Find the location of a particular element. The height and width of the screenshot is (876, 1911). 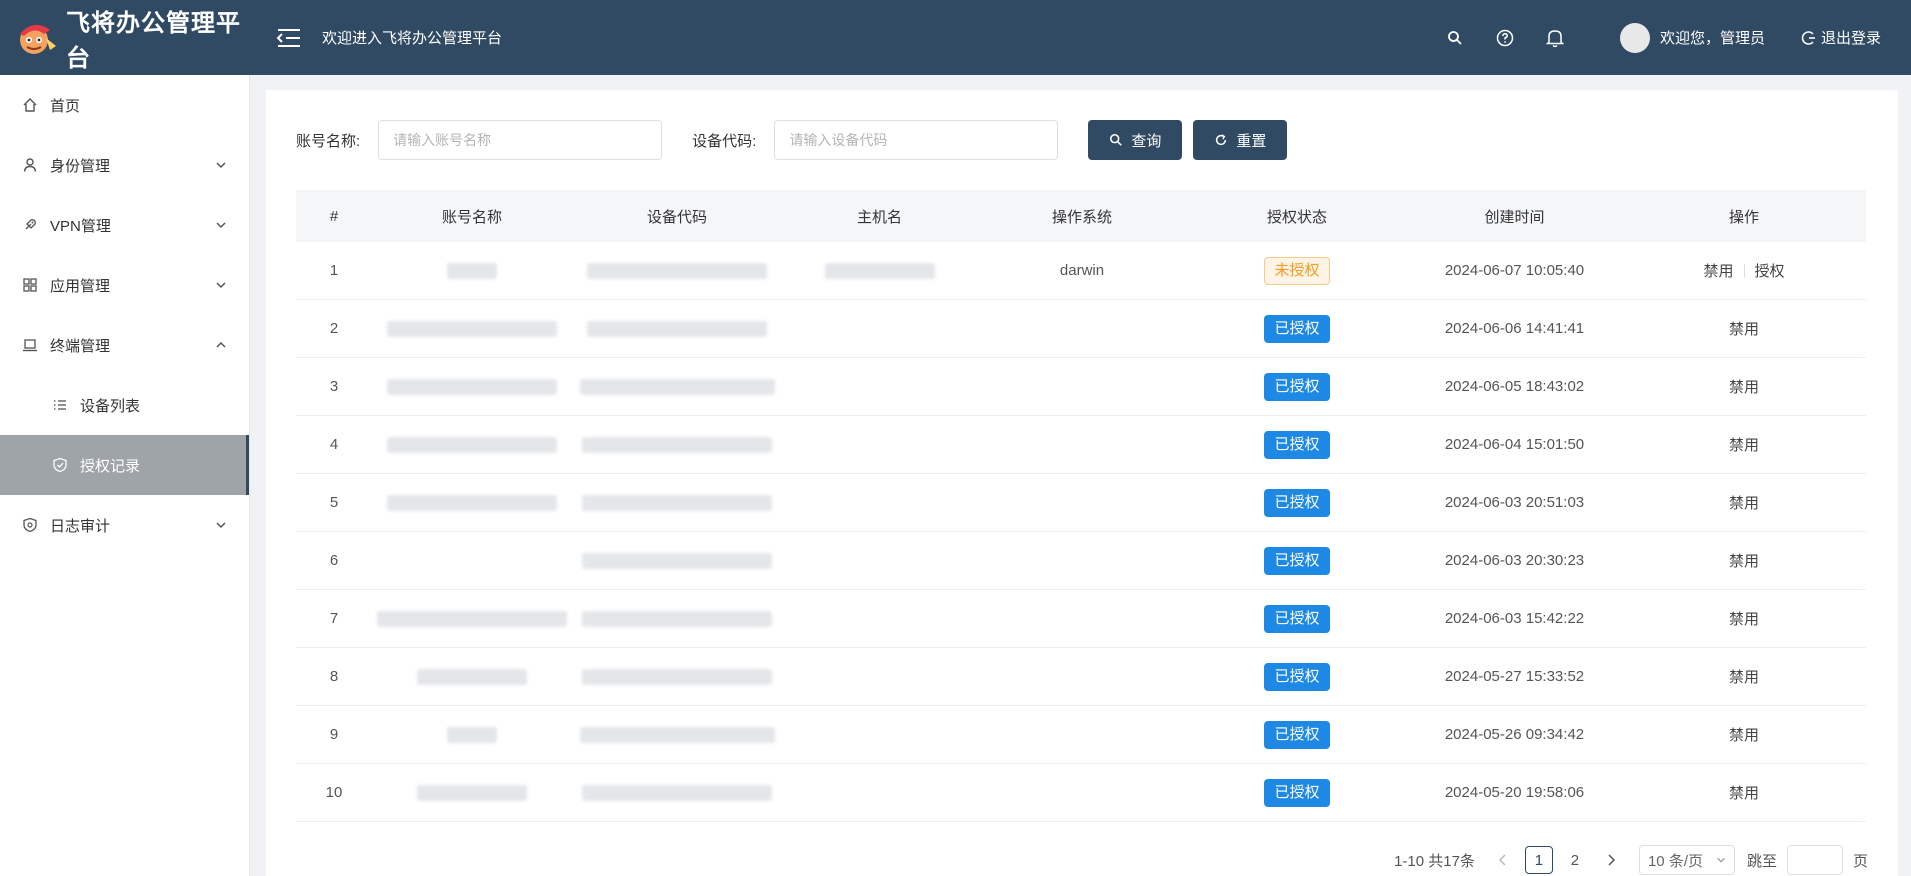

table-row: 7 已授权 2024-06-03 15:42:22 禁用 is located at coordinates (1081, 619).